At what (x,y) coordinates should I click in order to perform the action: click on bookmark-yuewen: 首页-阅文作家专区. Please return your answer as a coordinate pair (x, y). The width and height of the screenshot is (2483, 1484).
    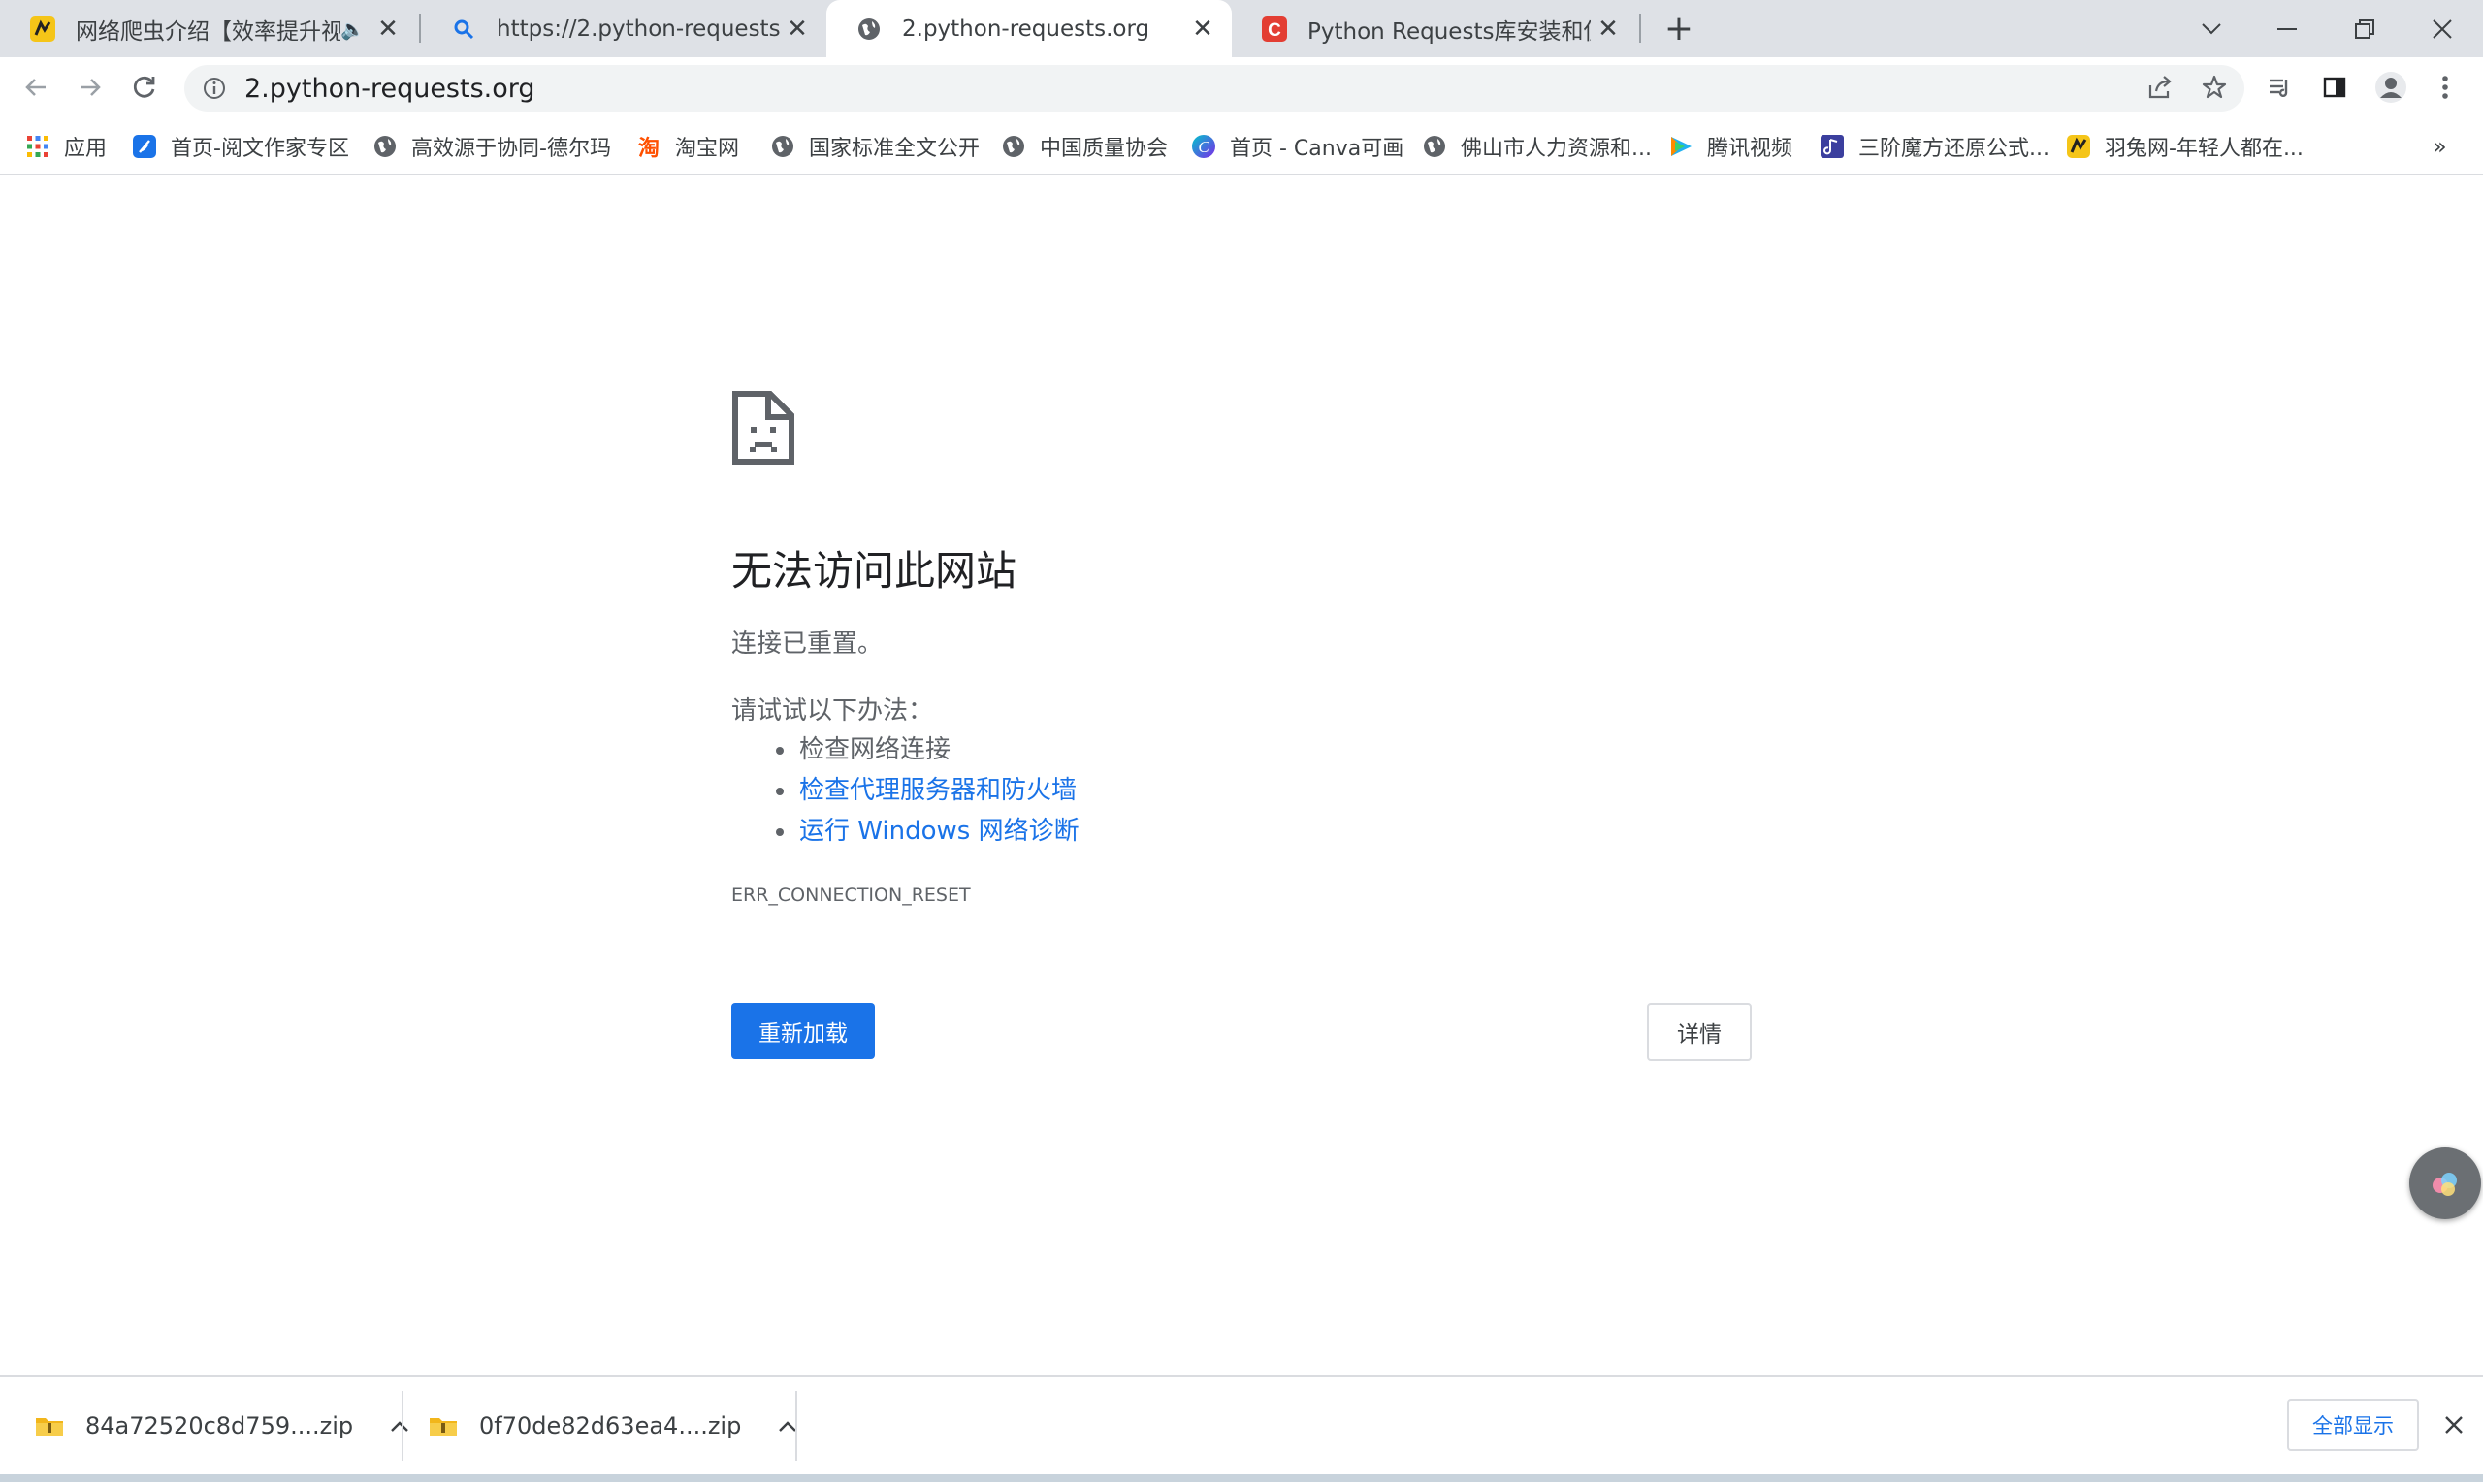
    Looking at the image, I should click on (241, 146).